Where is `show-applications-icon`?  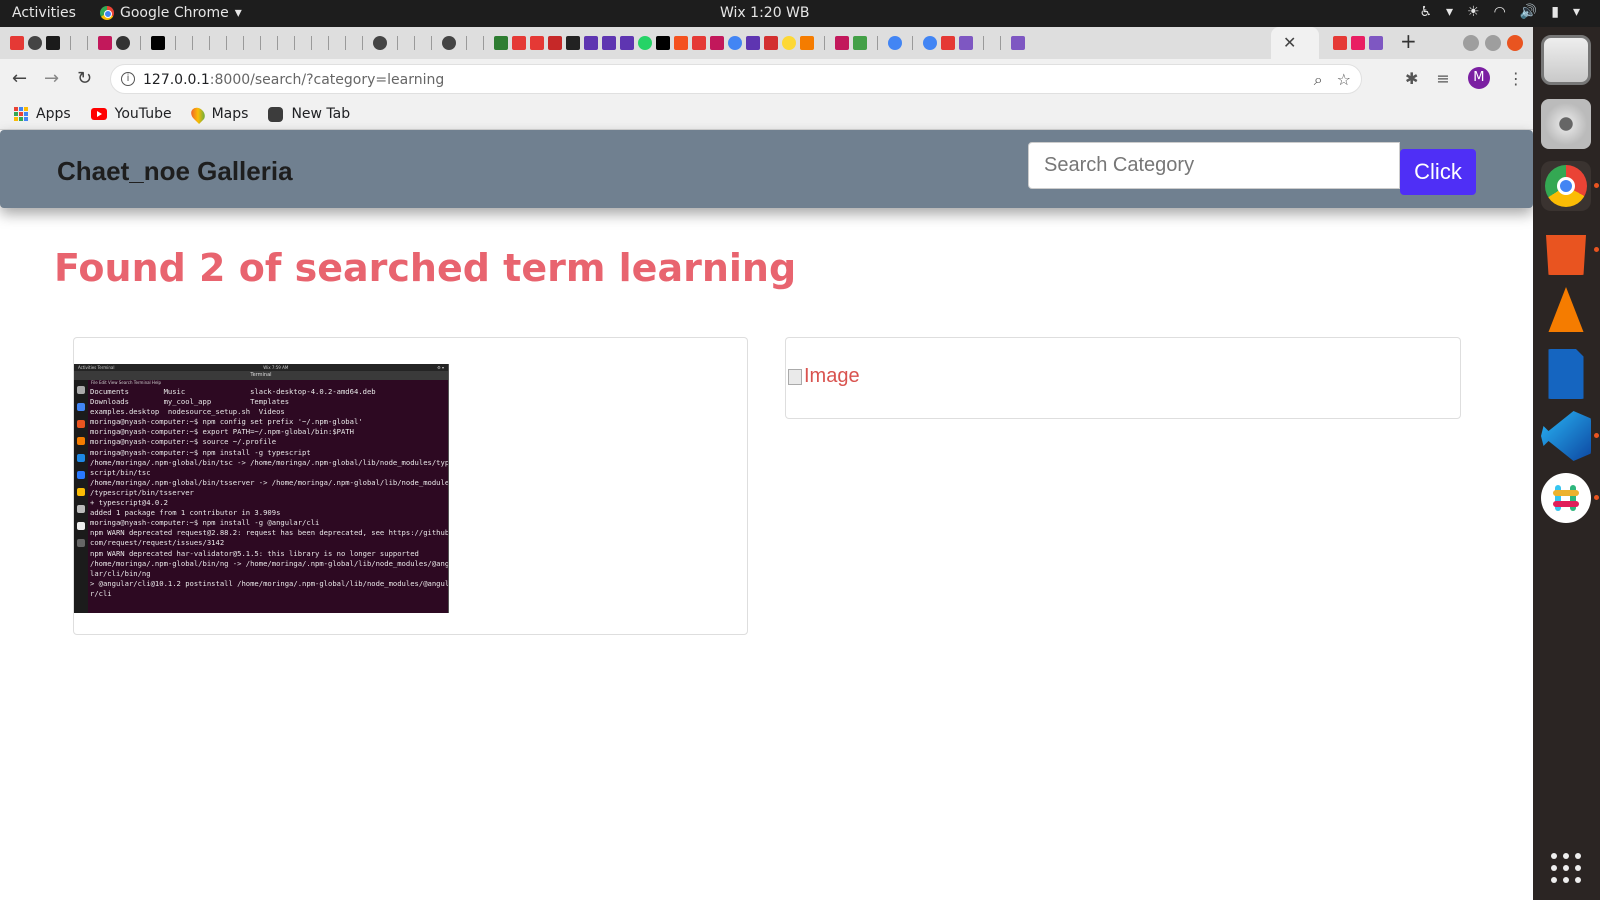
show-applications-icon is located at coordinates (1566, 868).